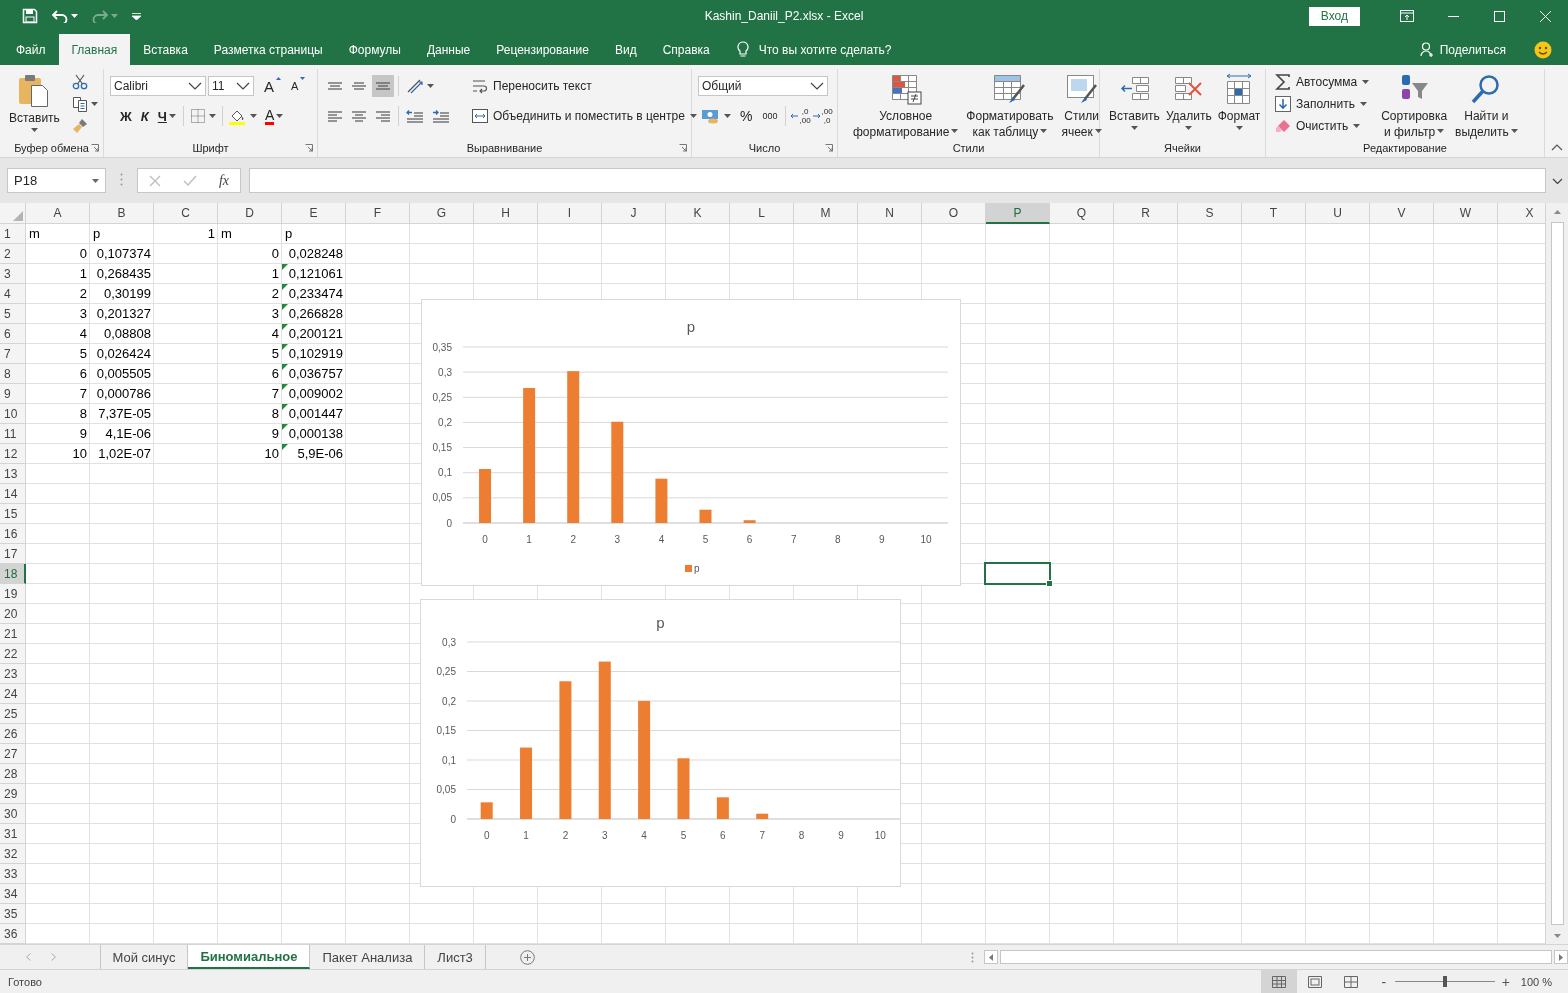 The width and height of the screenshot is (1568, 993). What do you see at coordinates (506, 213) in the screenshot?
I see `column-header: H` at bounding box center [506, 213].